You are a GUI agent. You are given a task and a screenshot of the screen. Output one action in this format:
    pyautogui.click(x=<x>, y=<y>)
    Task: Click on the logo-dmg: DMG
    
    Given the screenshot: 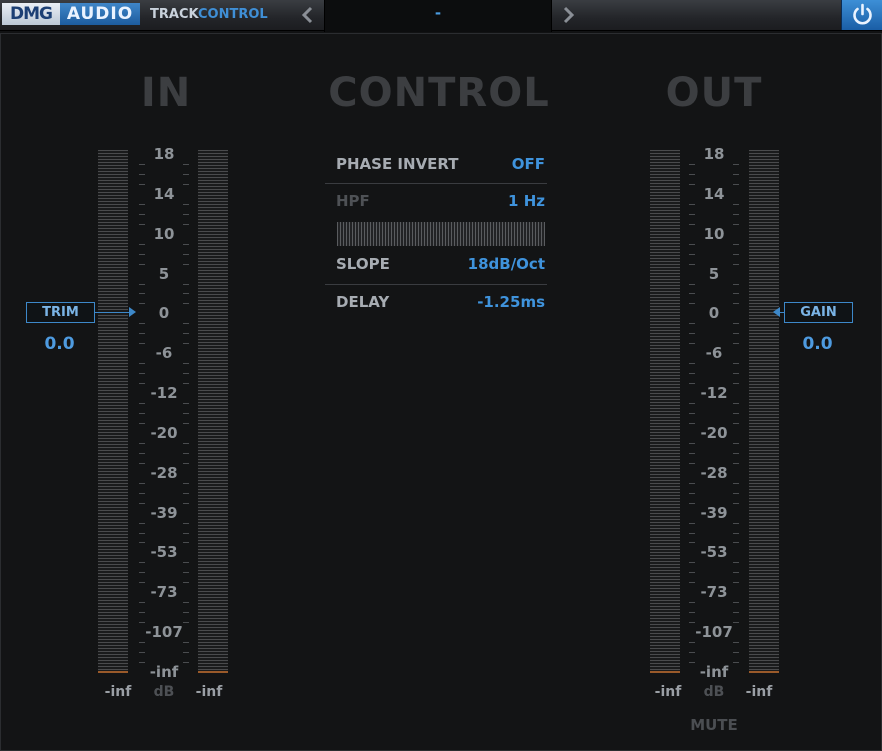 What is the action you would take?
    pyautogui.click(x=31, y=14)
    